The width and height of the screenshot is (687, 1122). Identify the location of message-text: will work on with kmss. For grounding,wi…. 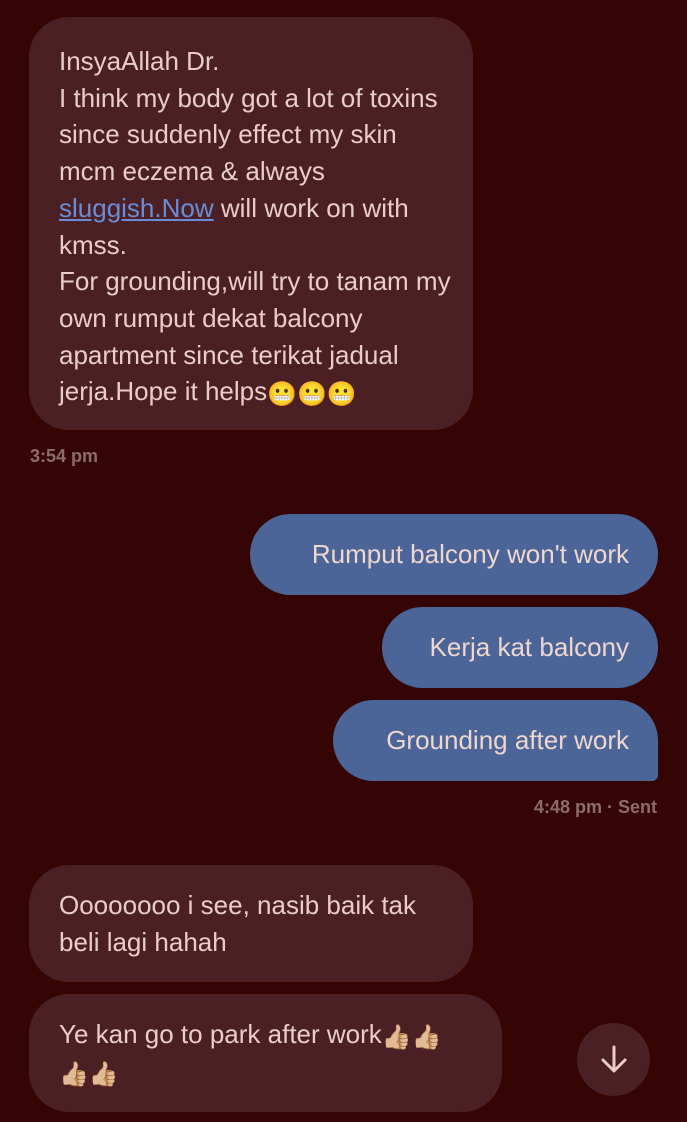
(255, 299).